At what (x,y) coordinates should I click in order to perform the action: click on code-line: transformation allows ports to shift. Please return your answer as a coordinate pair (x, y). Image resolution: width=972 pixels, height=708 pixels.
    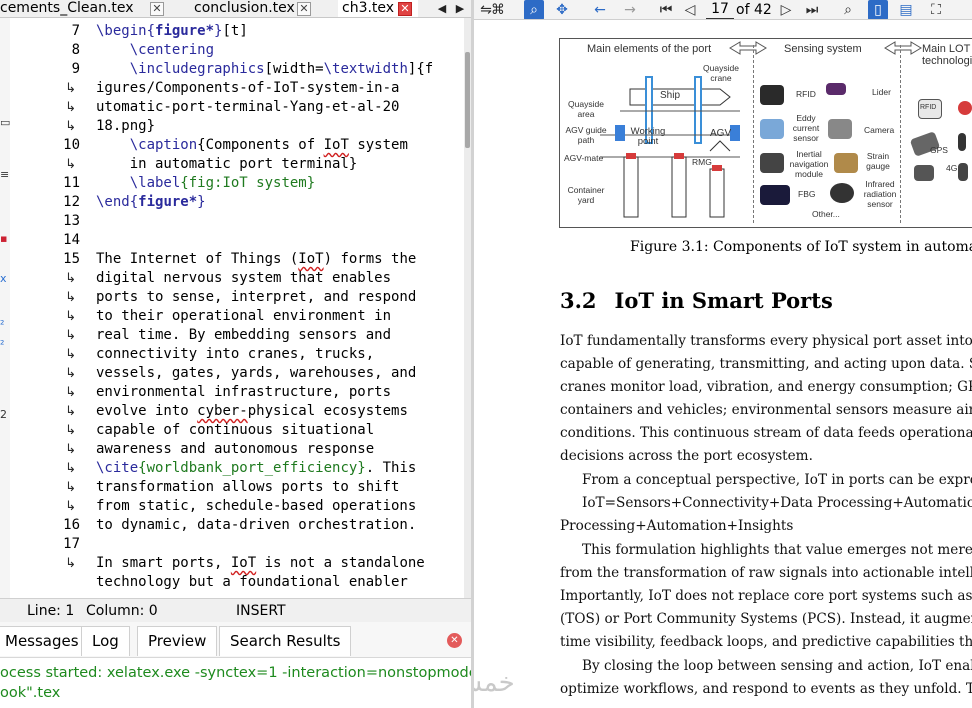
    Looking at the image, I should click on (248, 487).